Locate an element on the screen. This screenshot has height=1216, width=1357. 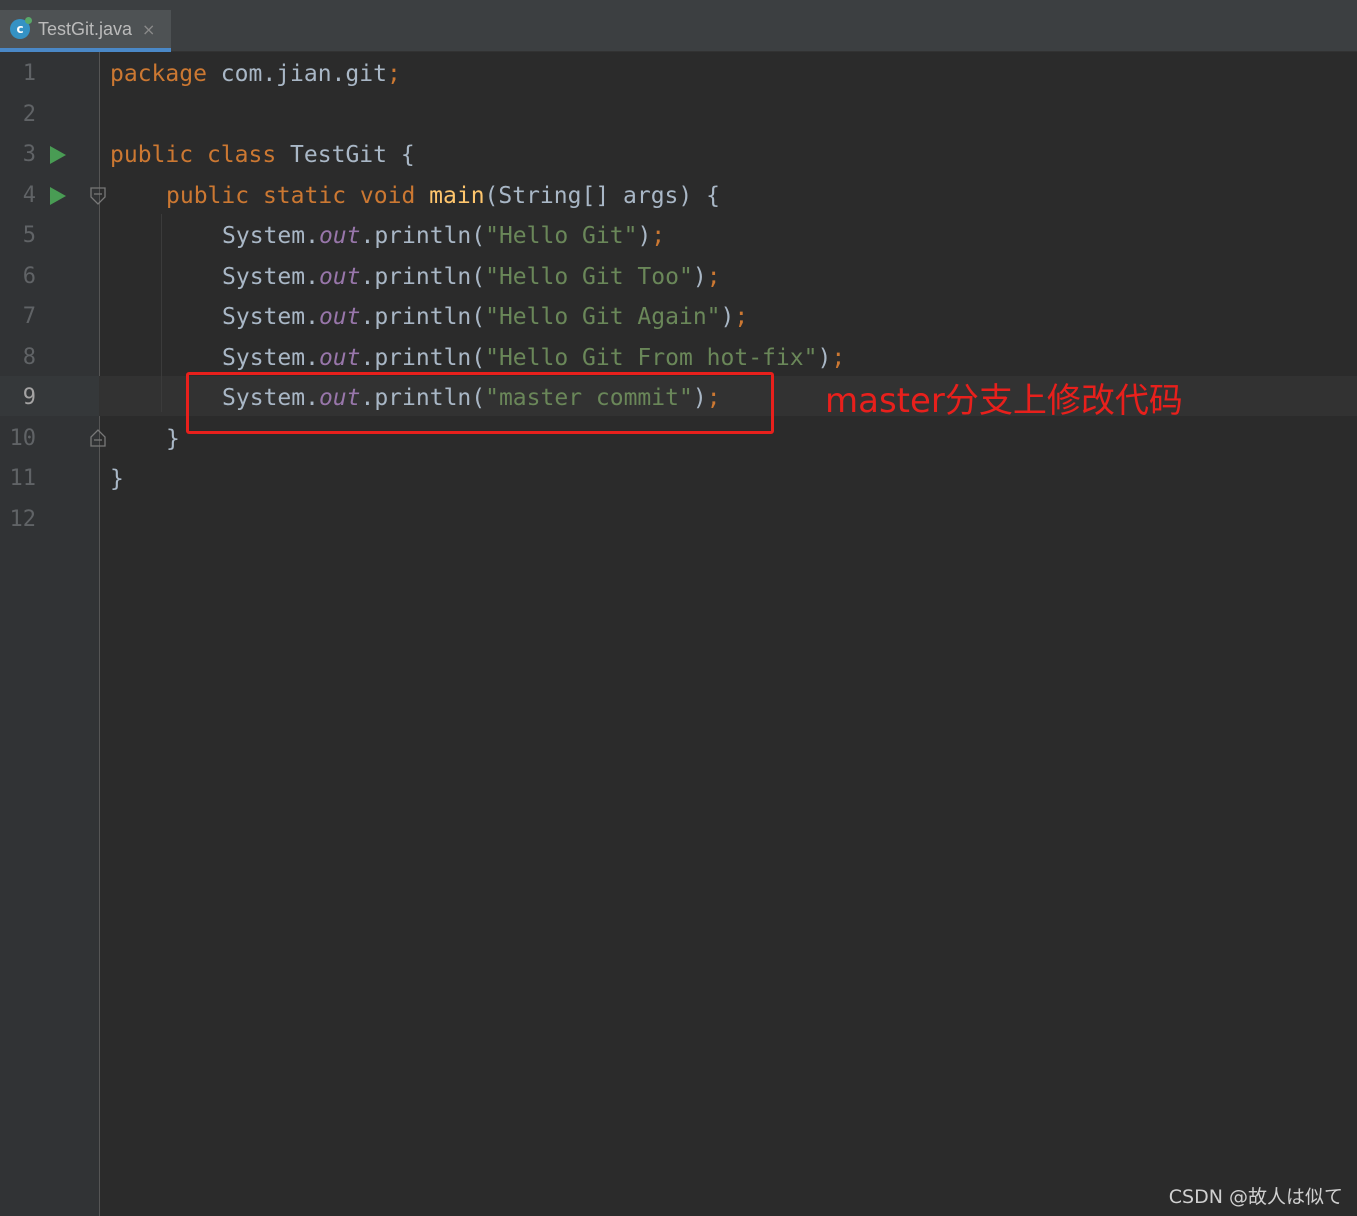
line-number: 7 is located at coordinates (29, 316).